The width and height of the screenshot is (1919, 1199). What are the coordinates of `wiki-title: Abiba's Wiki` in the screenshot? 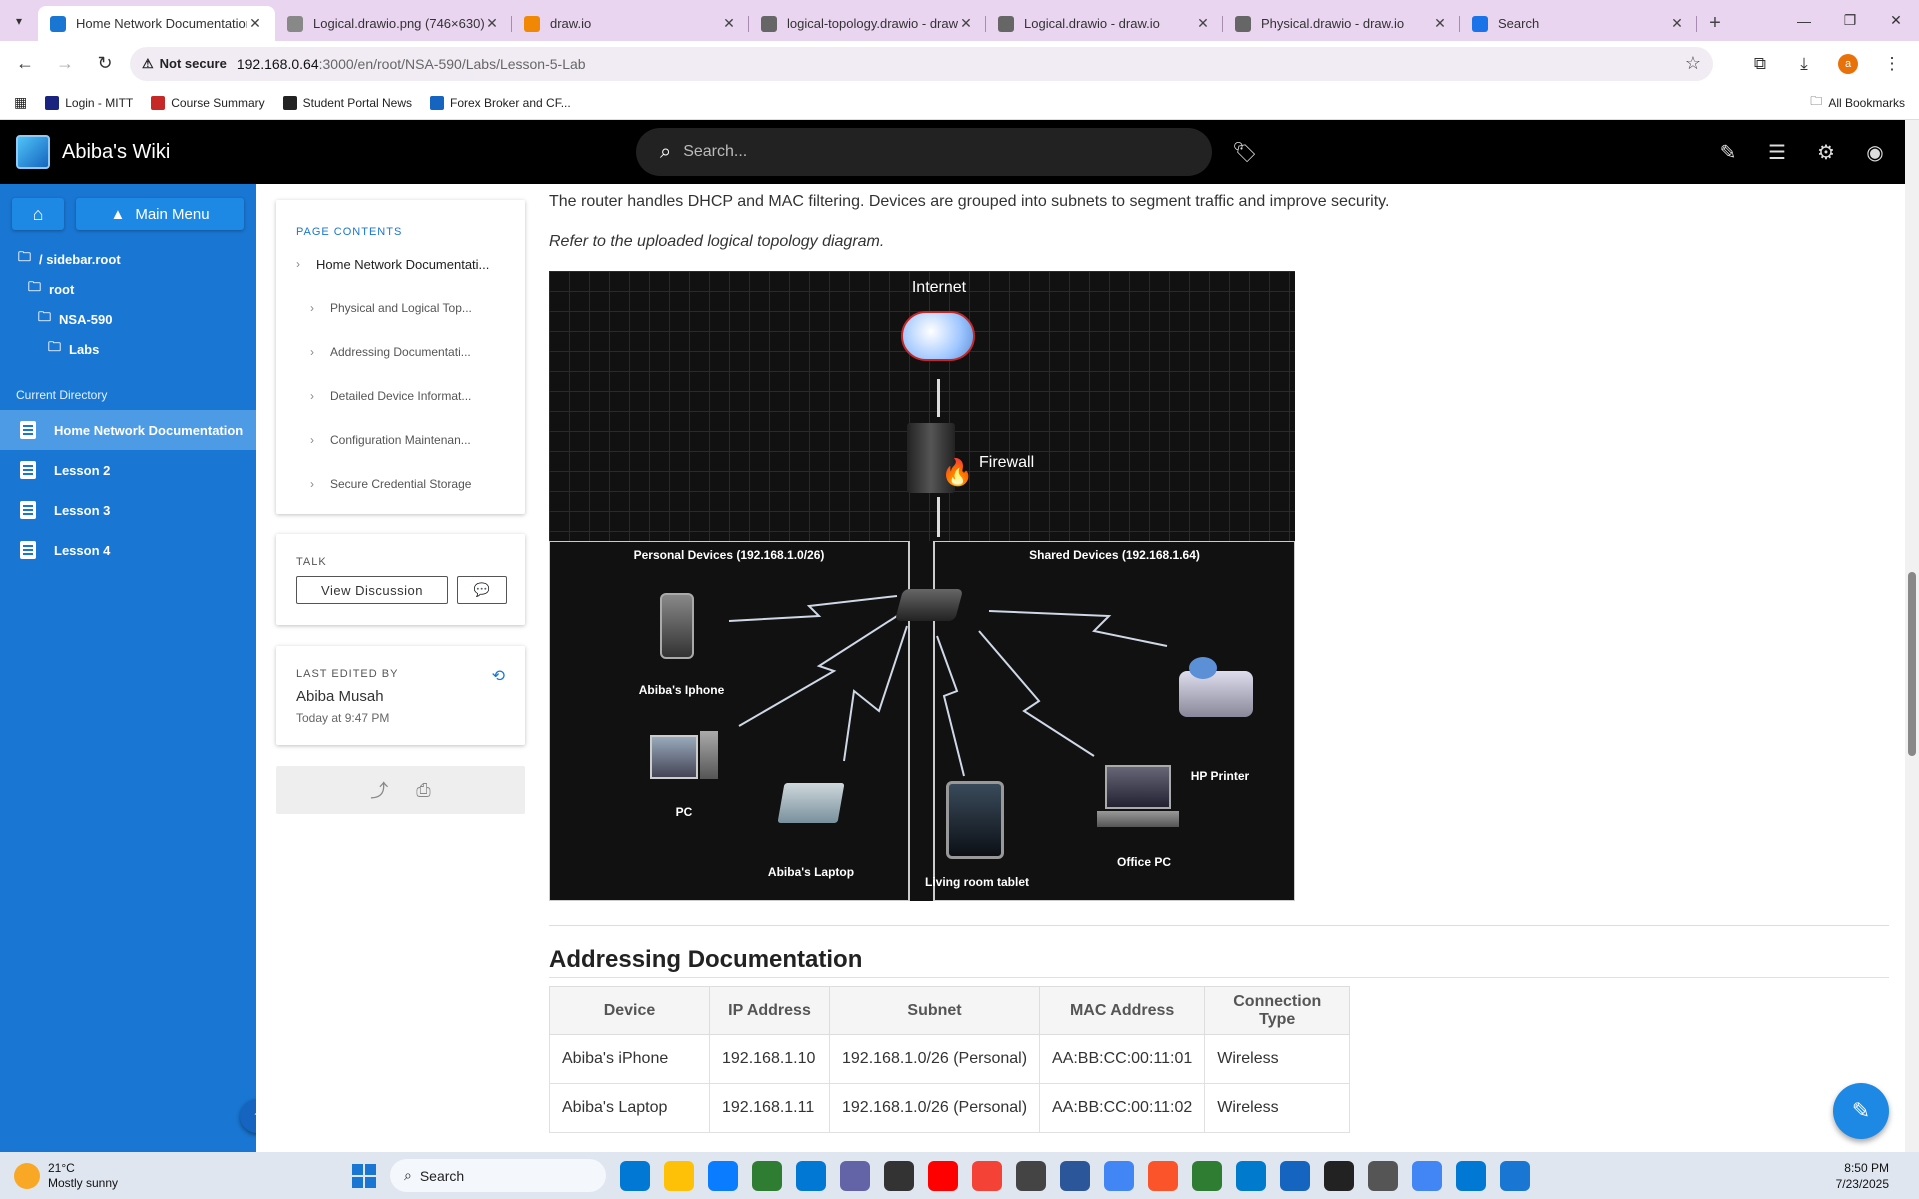 It's located at (116, 152).